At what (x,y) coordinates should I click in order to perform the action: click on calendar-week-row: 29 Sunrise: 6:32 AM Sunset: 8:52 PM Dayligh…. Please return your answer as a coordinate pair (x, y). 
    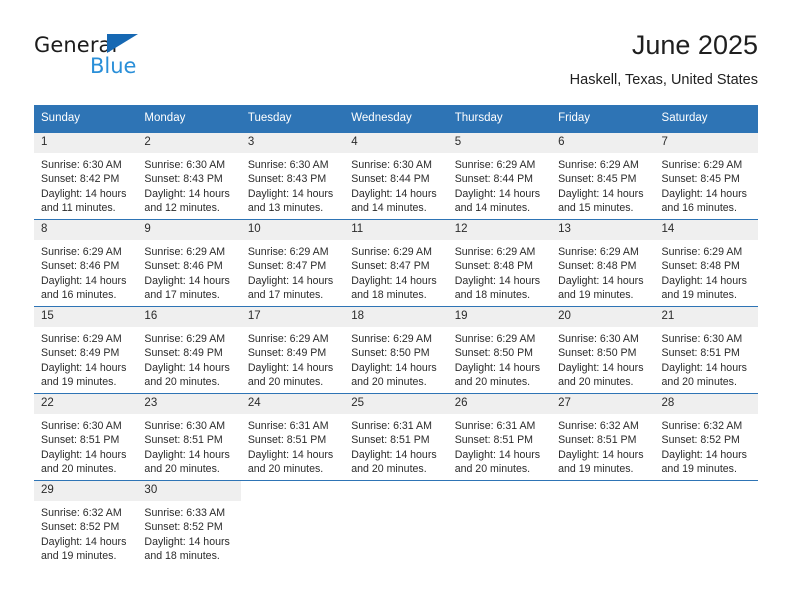
    Looking at the image, I should click on (396, 523).